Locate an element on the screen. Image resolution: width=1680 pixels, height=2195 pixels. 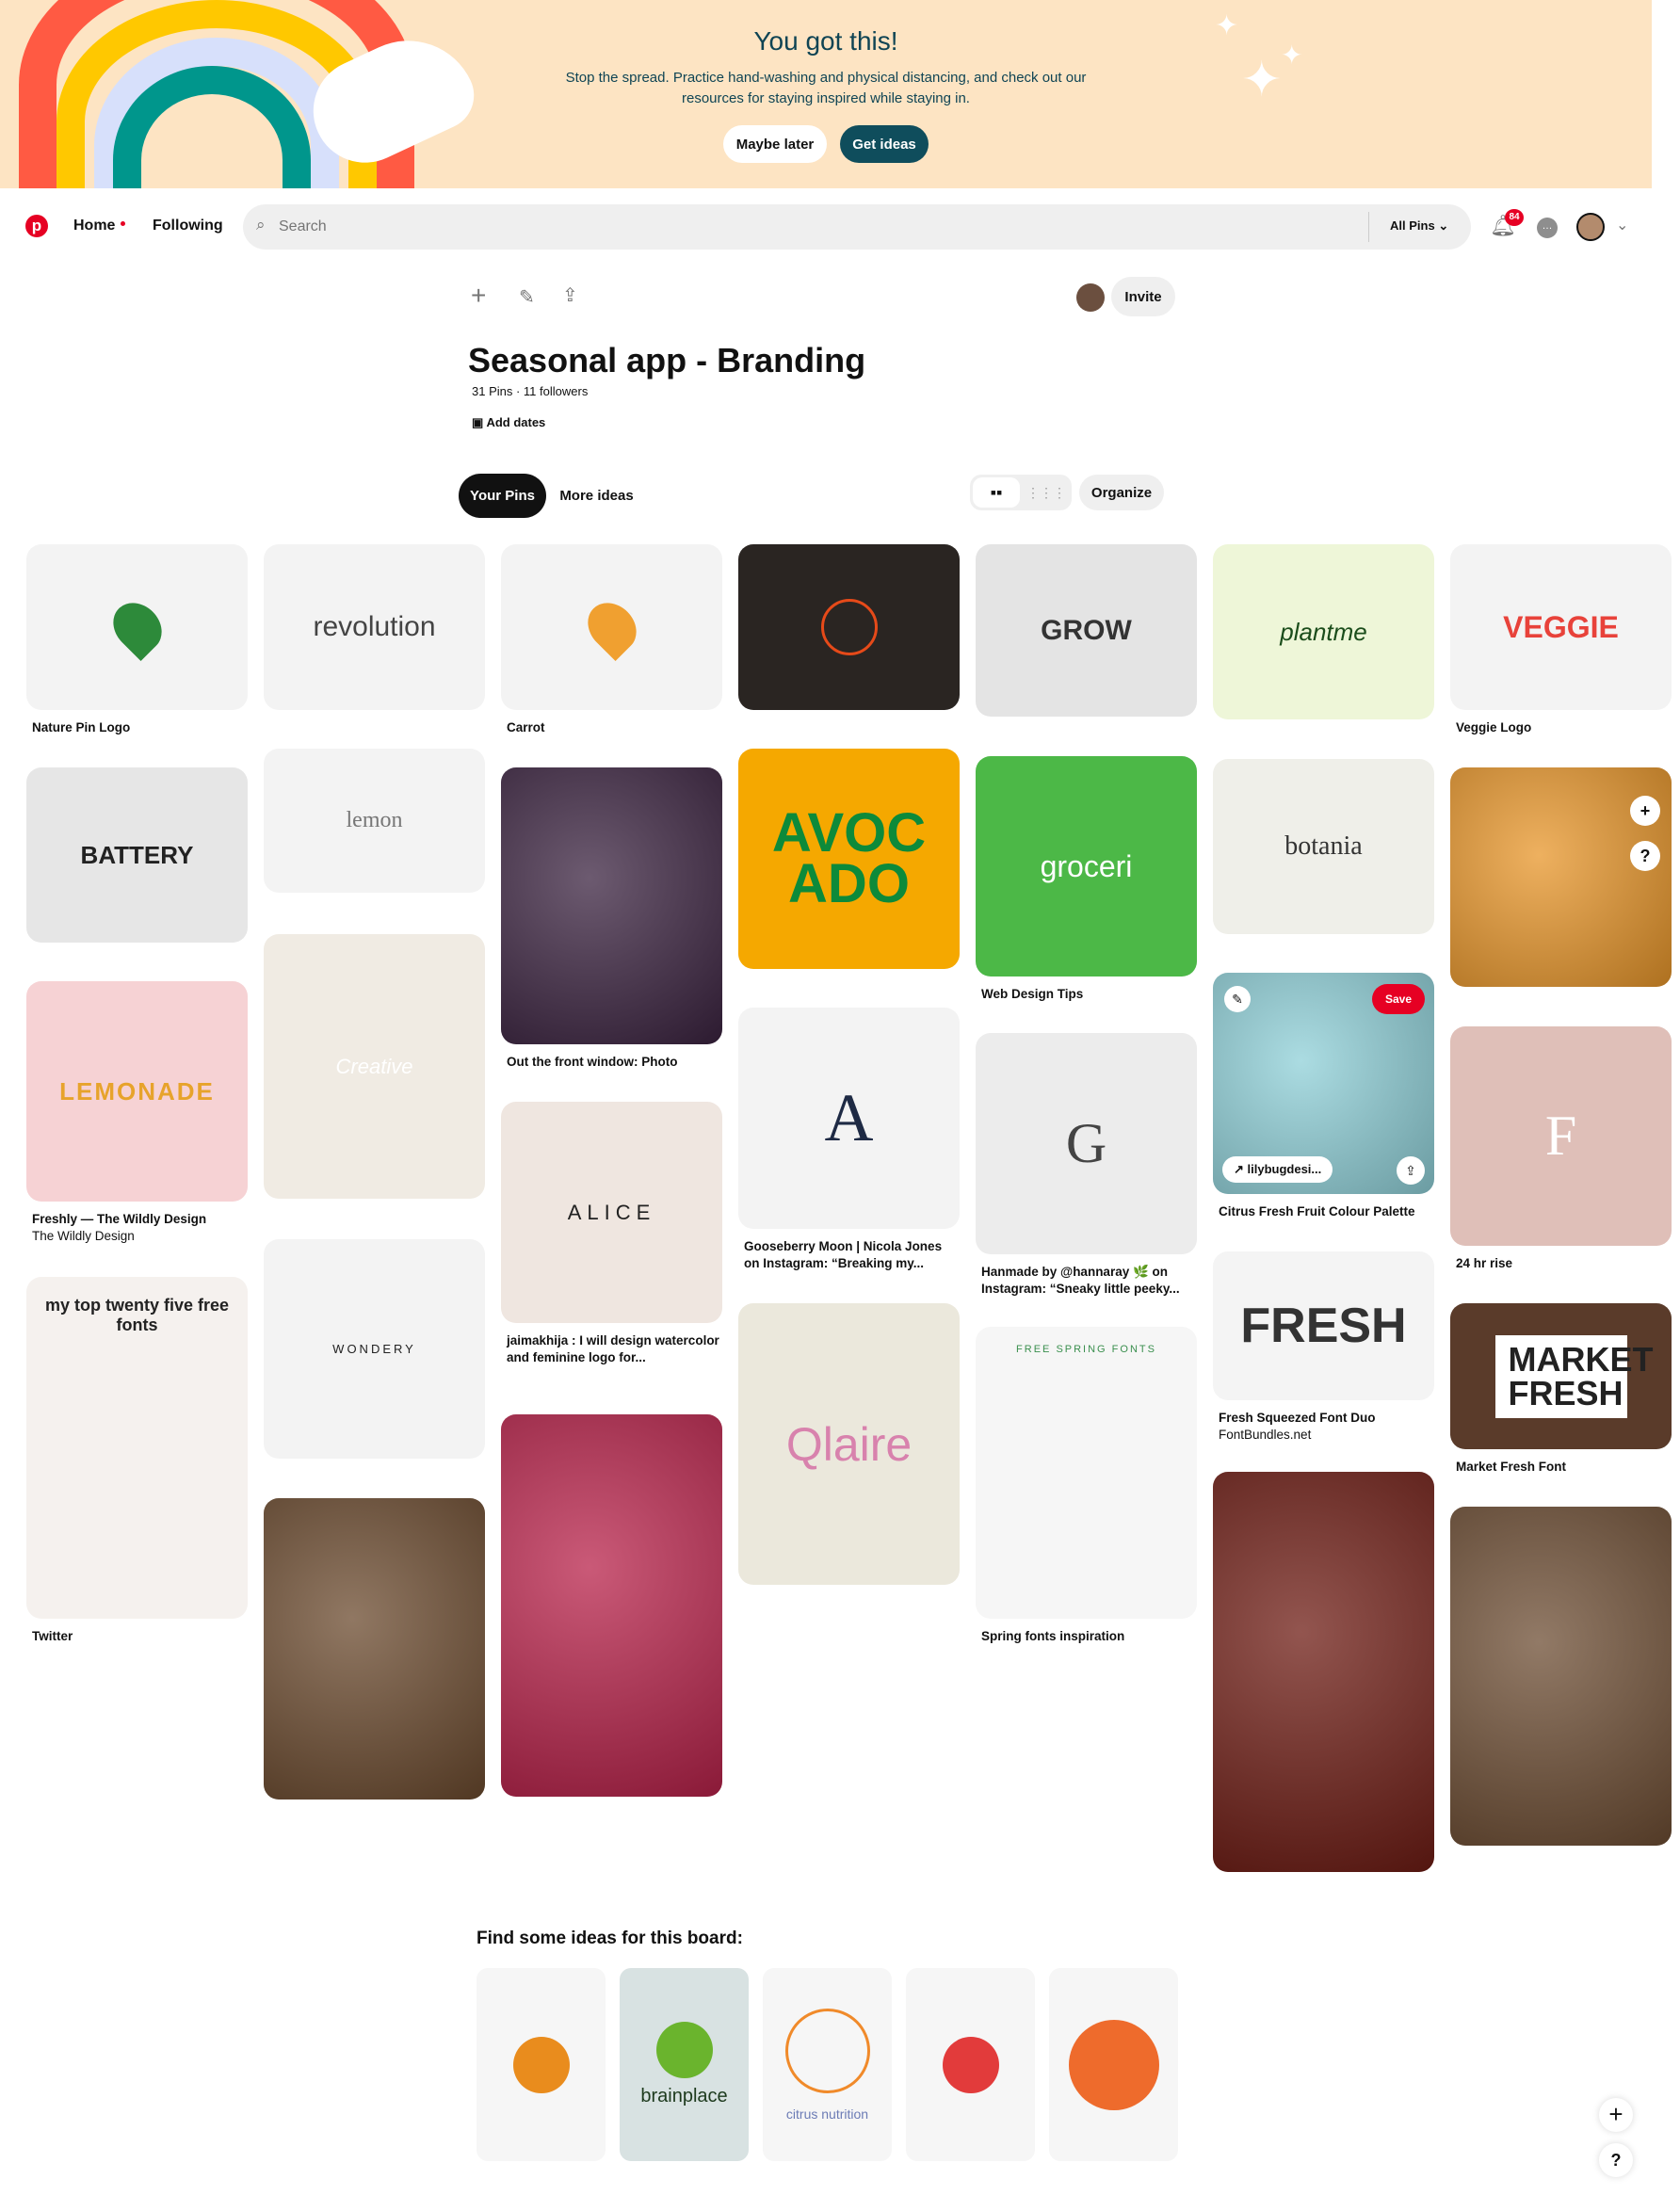
pin-card: FRESH is located at coordinates (1324, 1325).